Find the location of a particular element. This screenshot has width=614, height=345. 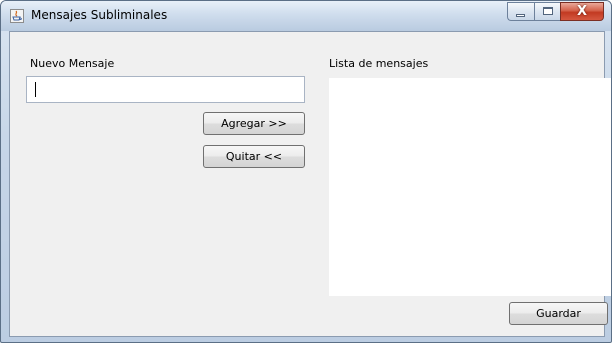

window-title: Mensajes Subliminales is located at coordinates (99, 15).